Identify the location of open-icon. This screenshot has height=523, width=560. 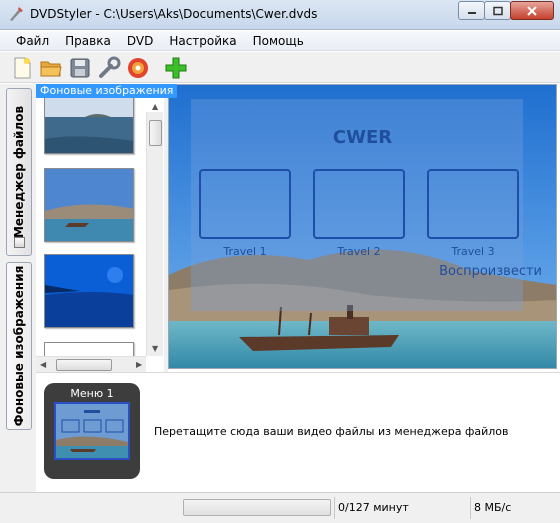
(51, 68).